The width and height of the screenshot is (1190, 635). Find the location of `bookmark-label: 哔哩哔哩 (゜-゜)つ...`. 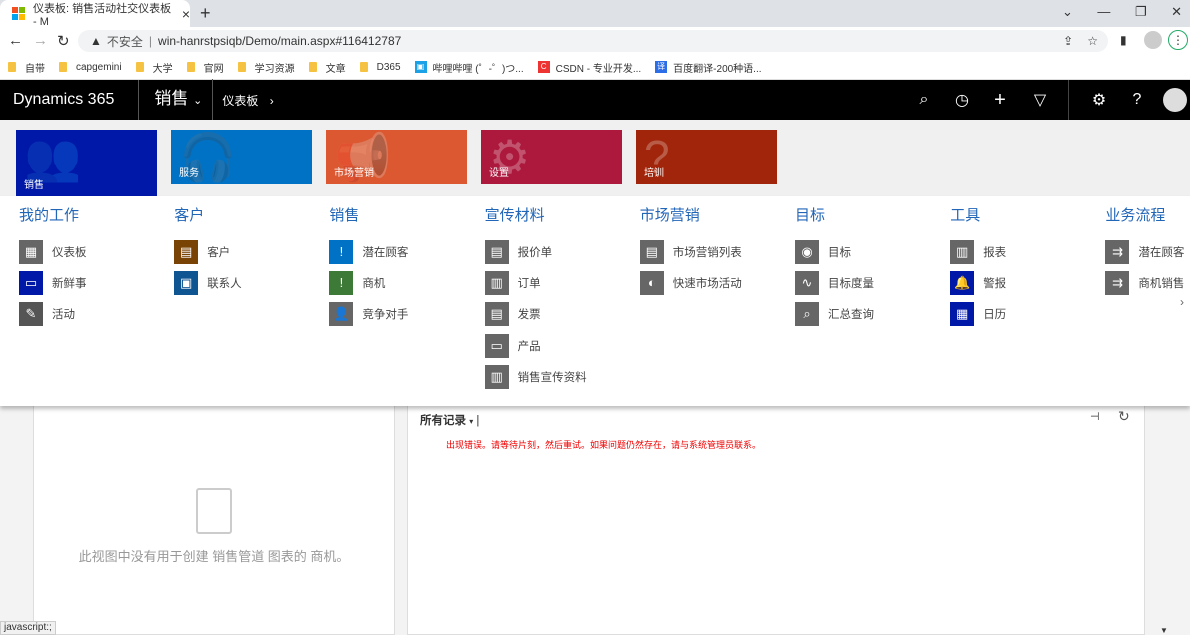

bookmark-label: 哔哩哔哩 (゜-゜)つ... is located at coordinates (478, 69).